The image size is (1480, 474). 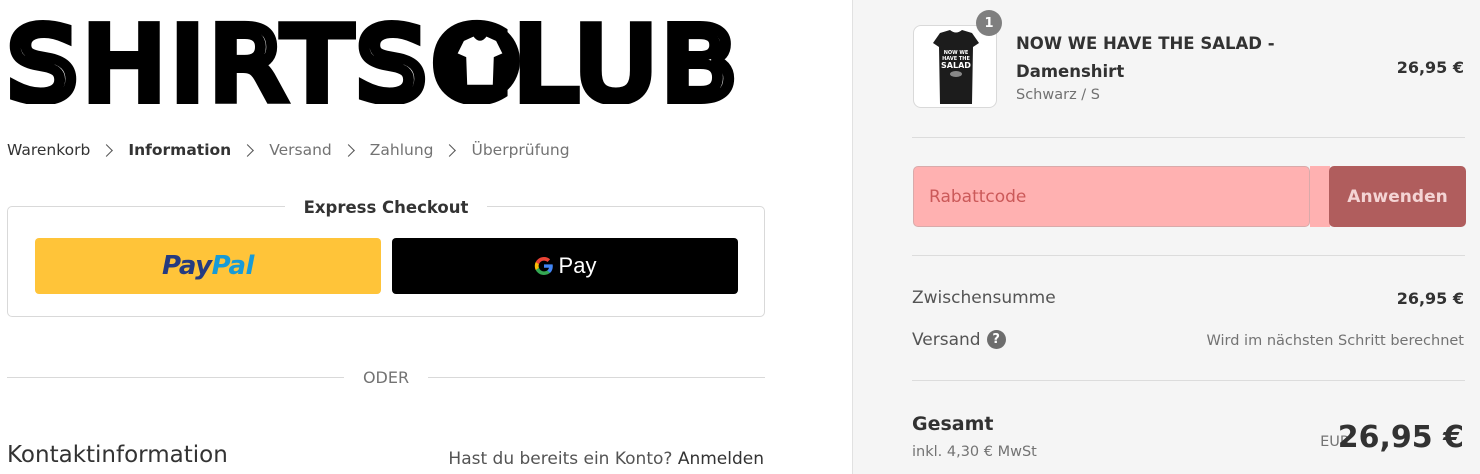 I want to click on shipping-value: Wird im nächsten Schritt berechnet, so click(x=1335, y=341).